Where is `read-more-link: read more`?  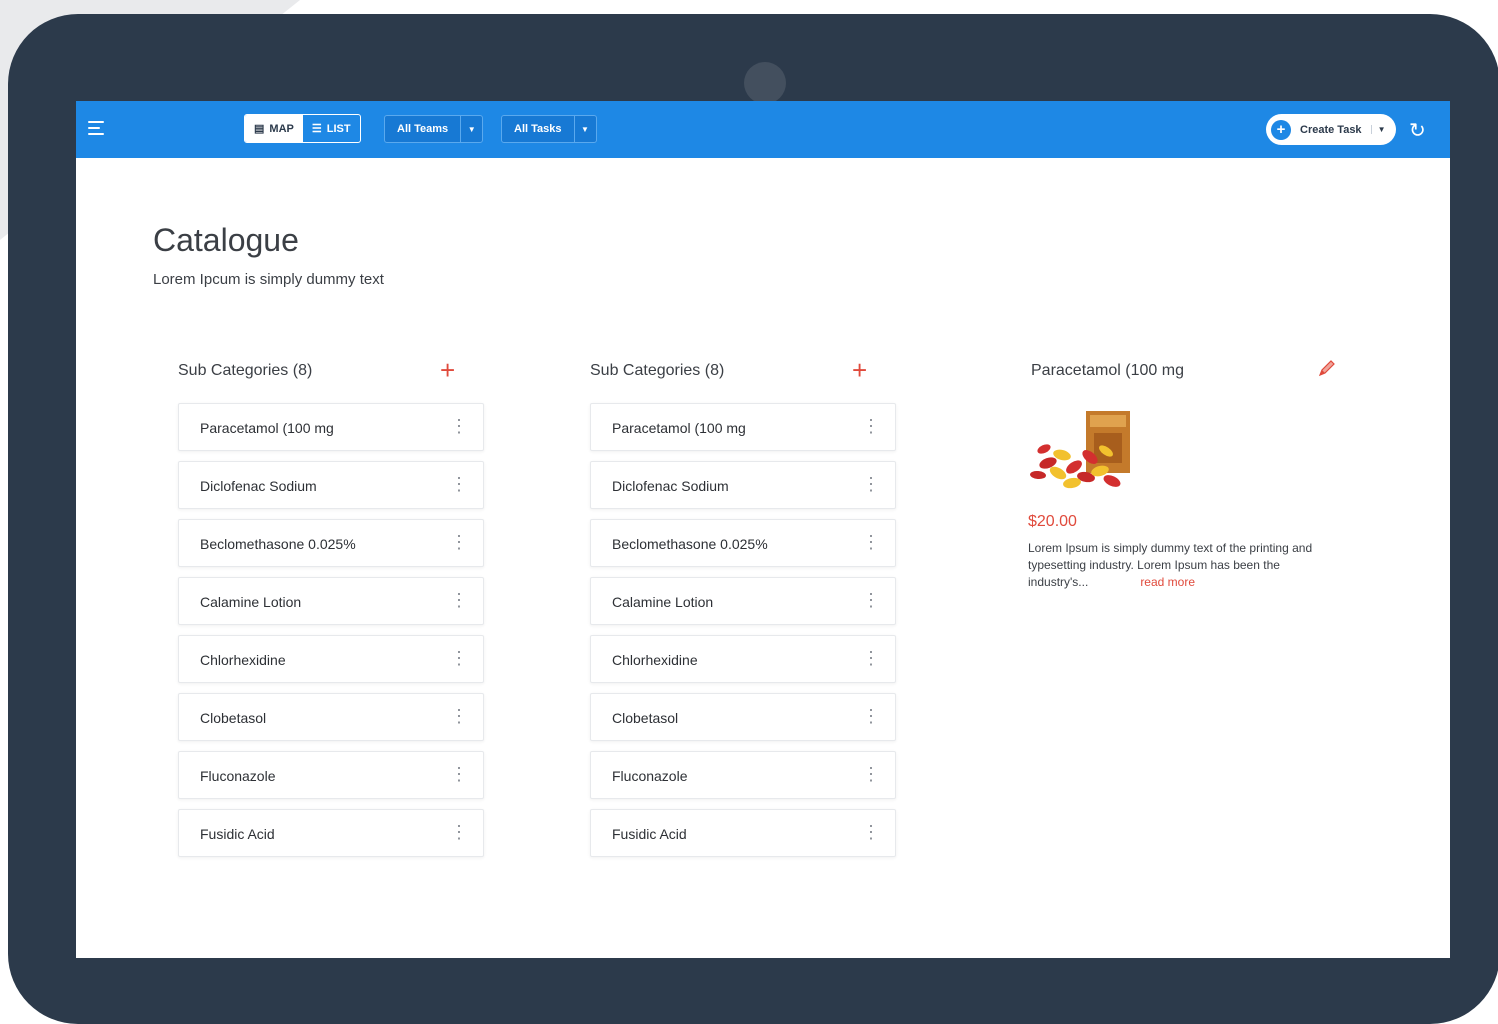 read-more-link: read more is located at coordinates (1167, 582).